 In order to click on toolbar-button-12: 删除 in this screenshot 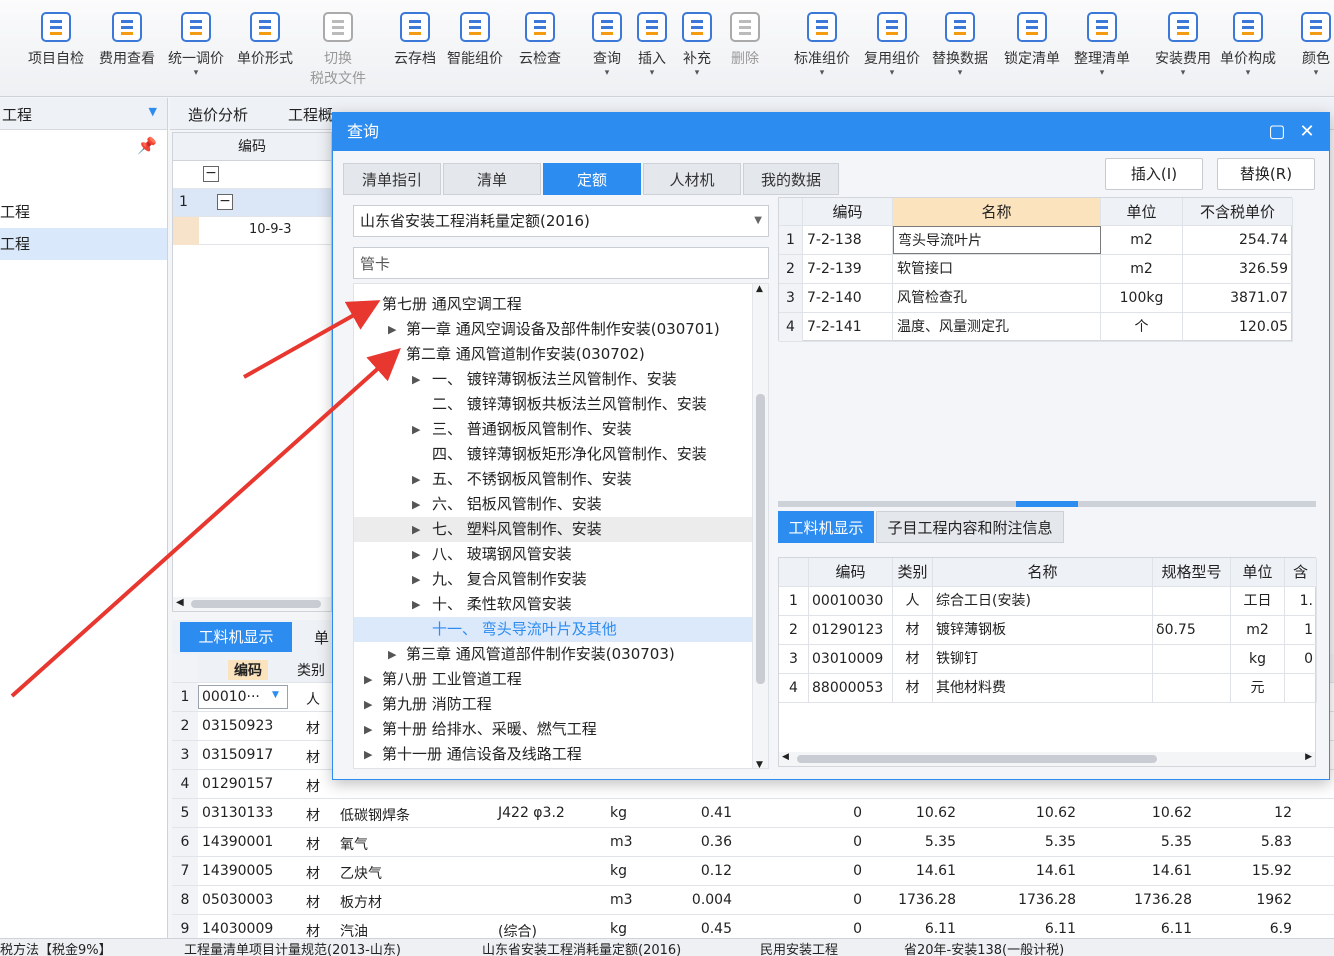, I will do `click(745, 38)`.